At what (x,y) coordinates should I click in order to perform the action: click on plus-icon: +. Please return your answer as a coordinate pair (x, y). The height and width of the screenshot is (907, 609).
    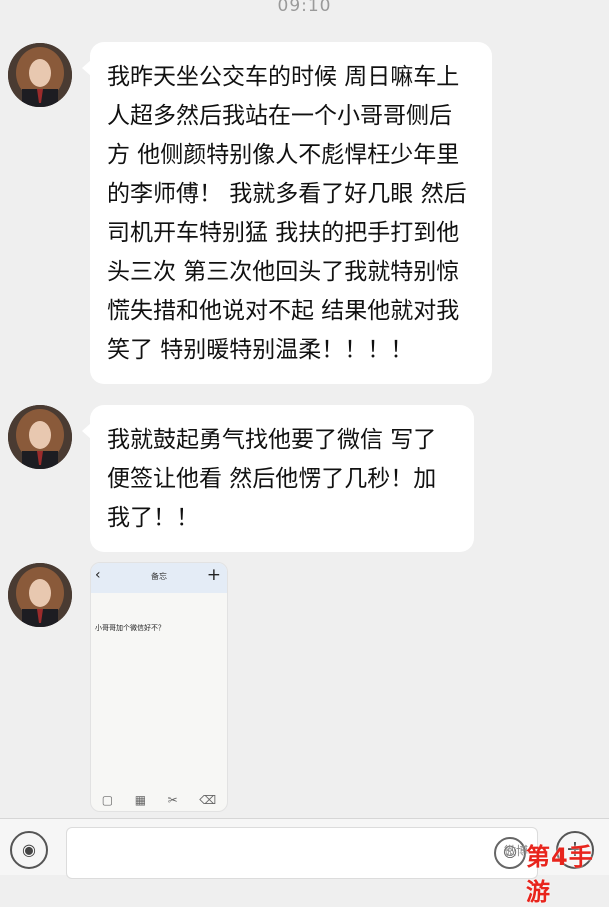
    Looking at the image, I should click on (213, 575).